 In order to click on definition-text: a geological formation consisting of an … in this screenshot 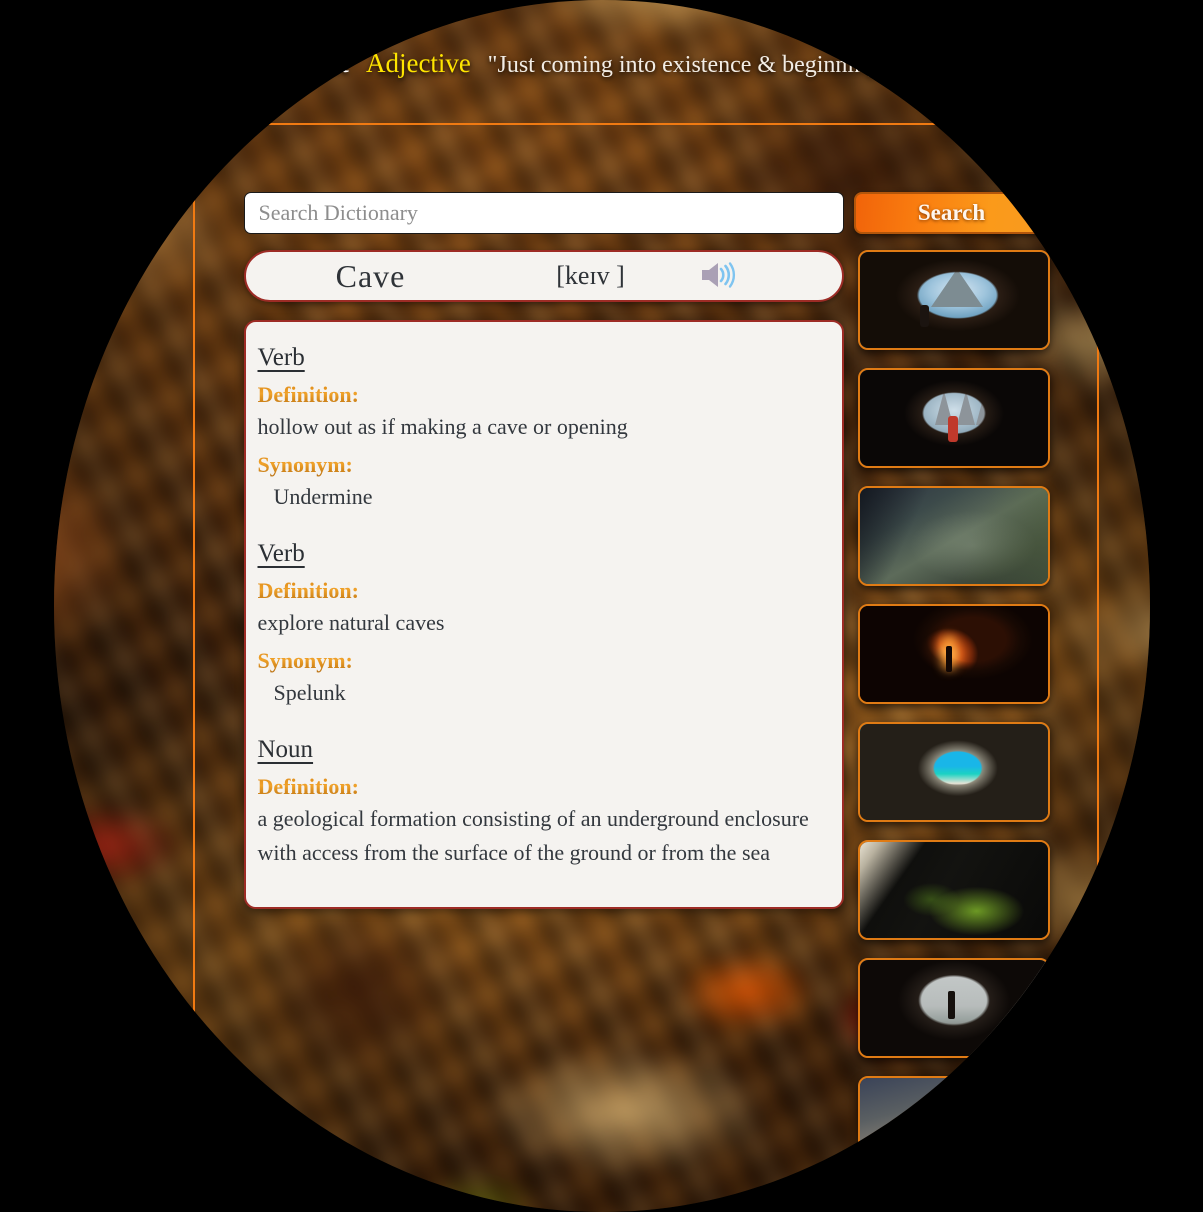, I will do `click(533, 836)`.